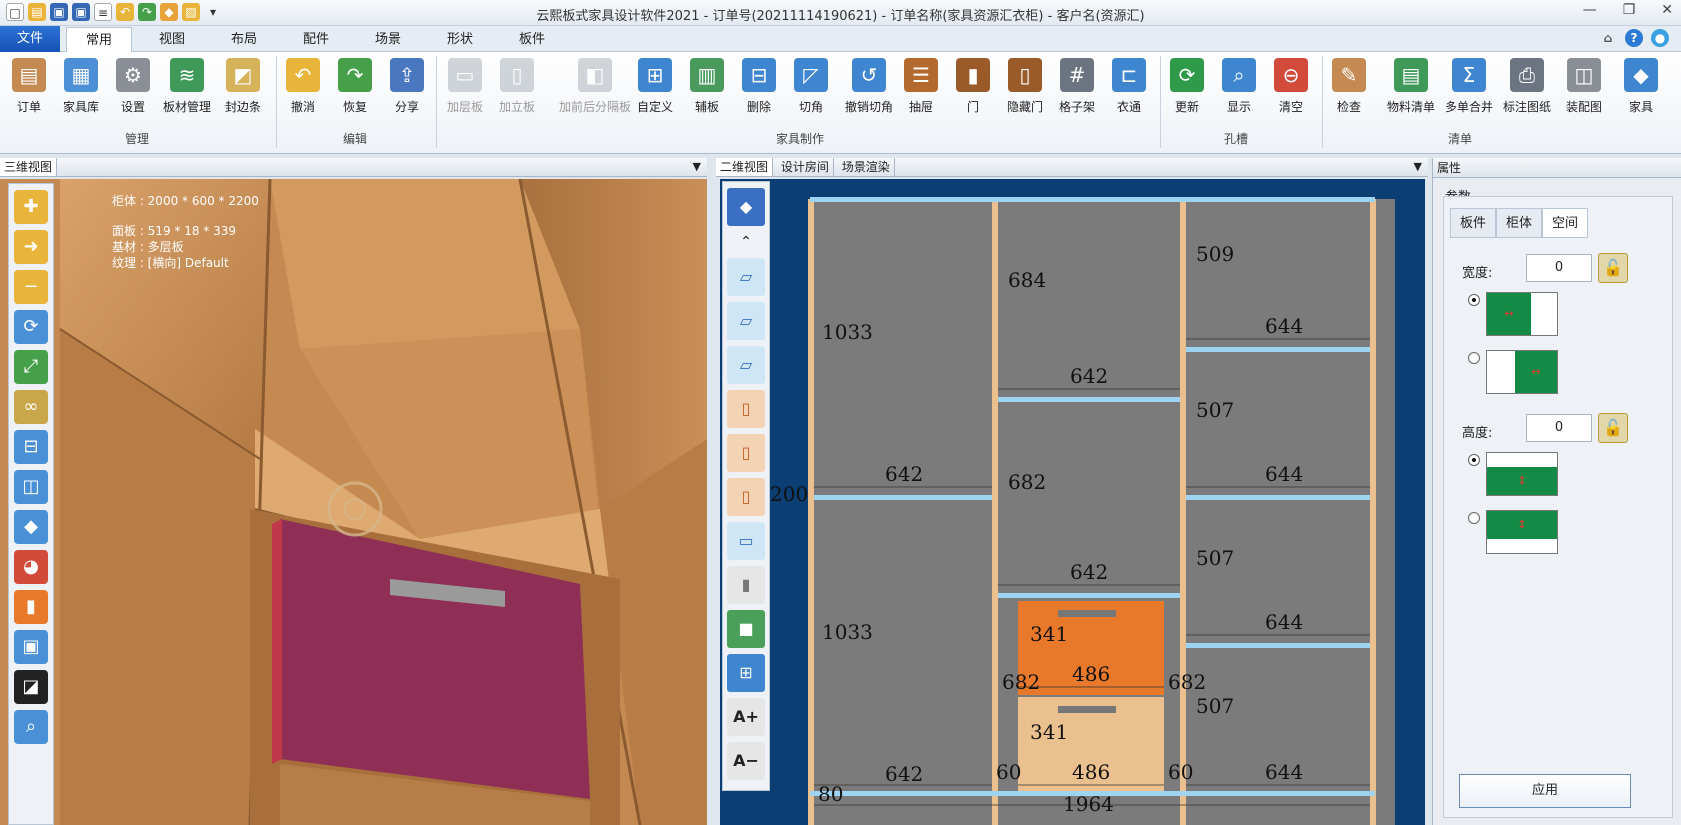  Describe the element at coordinates (31, 447) in the screenshot. I see `panel-remove-icon: ⊟` at that location.